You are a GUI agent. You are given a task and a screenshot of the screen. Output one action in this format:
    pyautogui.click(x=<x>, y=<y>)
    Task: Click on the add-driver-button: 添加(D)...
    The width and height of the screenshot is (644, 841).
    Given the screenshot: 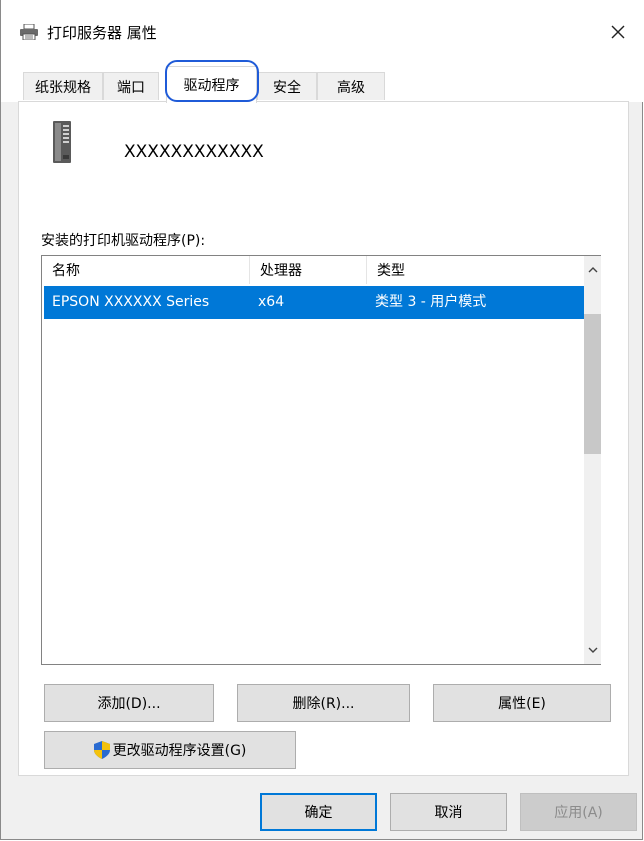 What is the action you would take?
    pyautogui.click(x=129, y=703)
    